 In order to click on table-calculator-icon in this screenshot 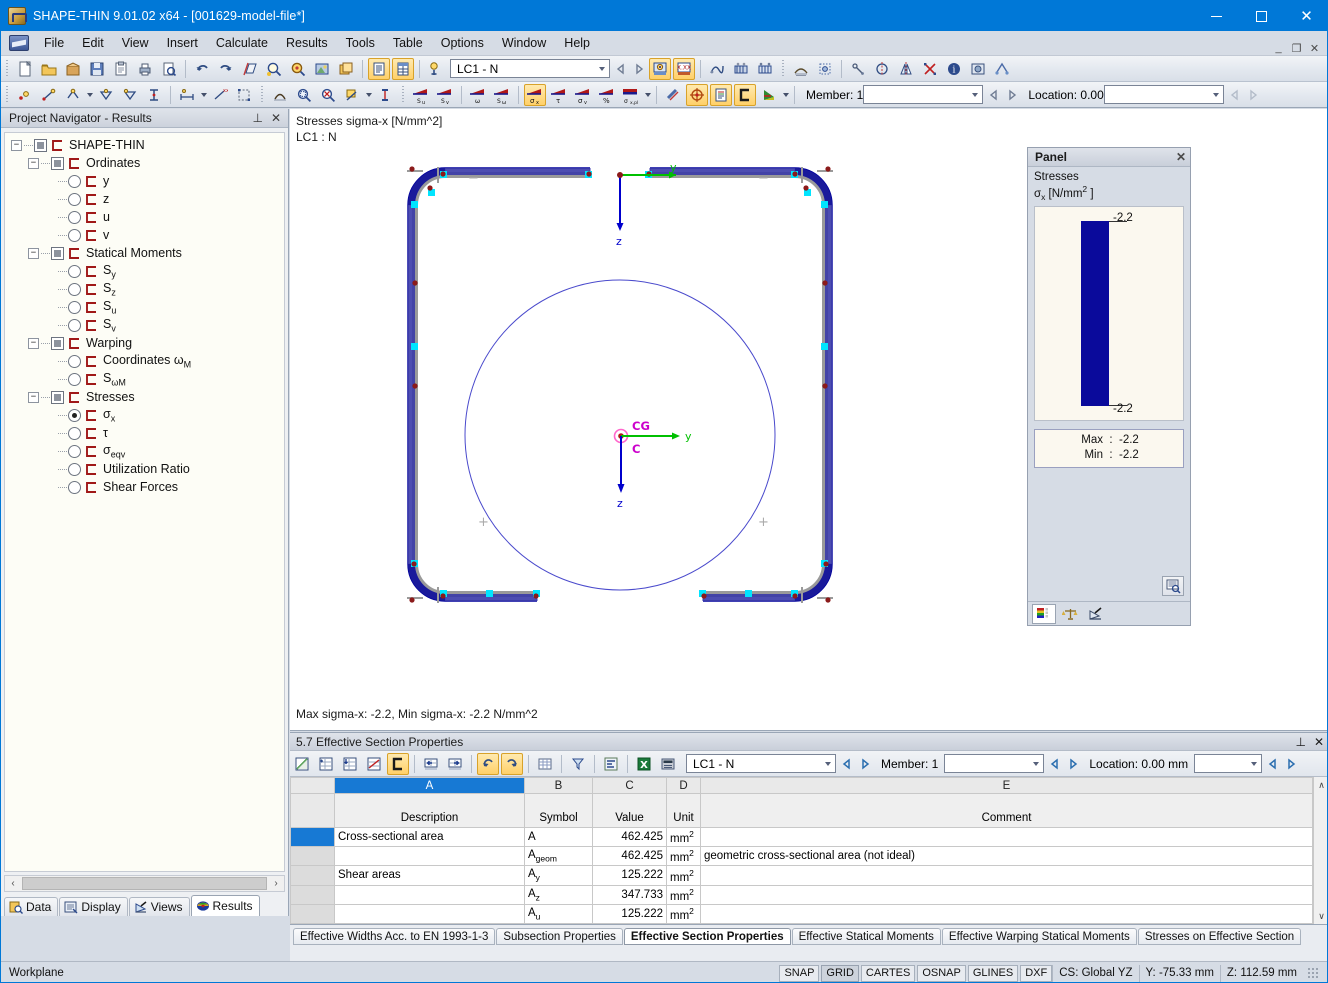, I will do `click(668, 764)`.